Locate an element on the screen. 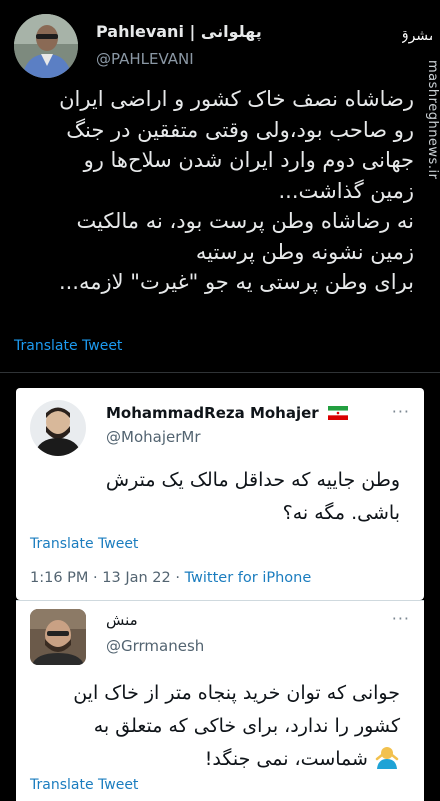 Image resolution: width=440 pixels, height=801 pixels. logo-text: مشرق is located at coordinates (417, 36).